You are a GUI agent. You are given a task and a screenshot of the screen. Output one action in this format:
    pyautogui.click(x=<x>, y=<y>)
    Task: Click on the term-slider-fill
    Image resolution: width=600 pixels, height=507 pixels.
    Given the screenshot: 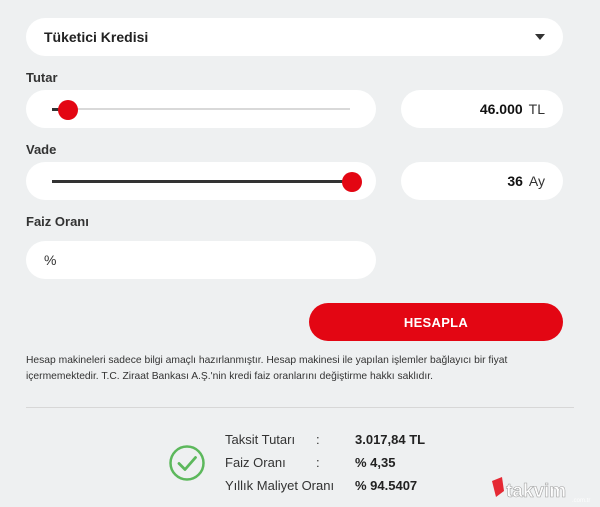 What is the action you would take?
    pyautogui.click(x=201, y=181)
    